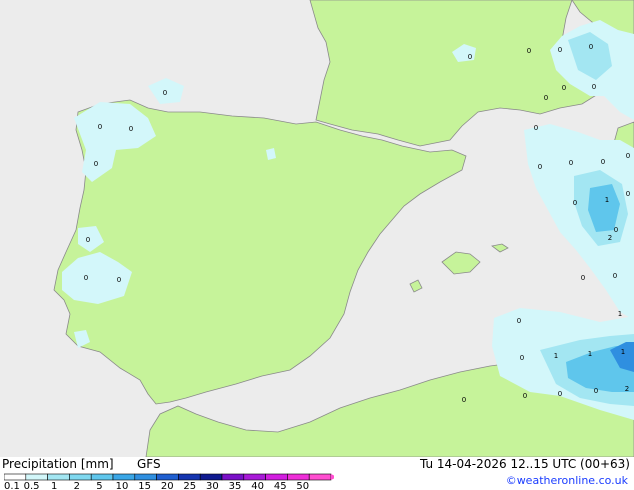  What do you see at coordinates (144, 485) in the screenshot?
I see `scale-label: 15` at bounding box center [144, 485].